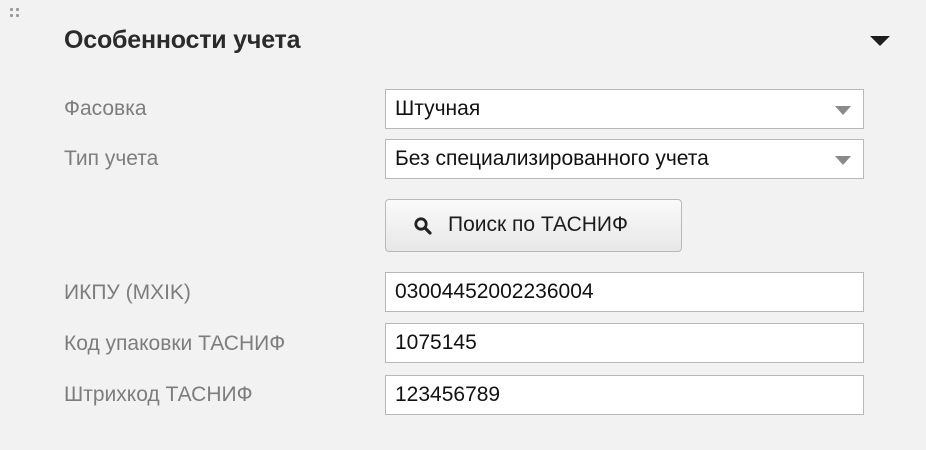 The width and height of the screenshot is (926, 450). What do you see at coordinates (624, 109) in the screenshot?
I see `packaging-select: Штучная` at bounding box center [624, 109].